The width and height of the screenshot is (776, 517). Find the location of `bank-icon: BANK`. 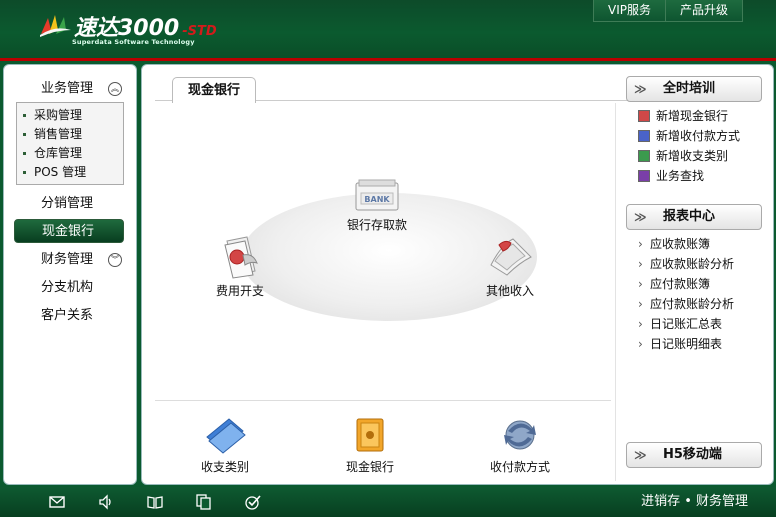

bank-icon: BANK is located at coordinates (377, 195).